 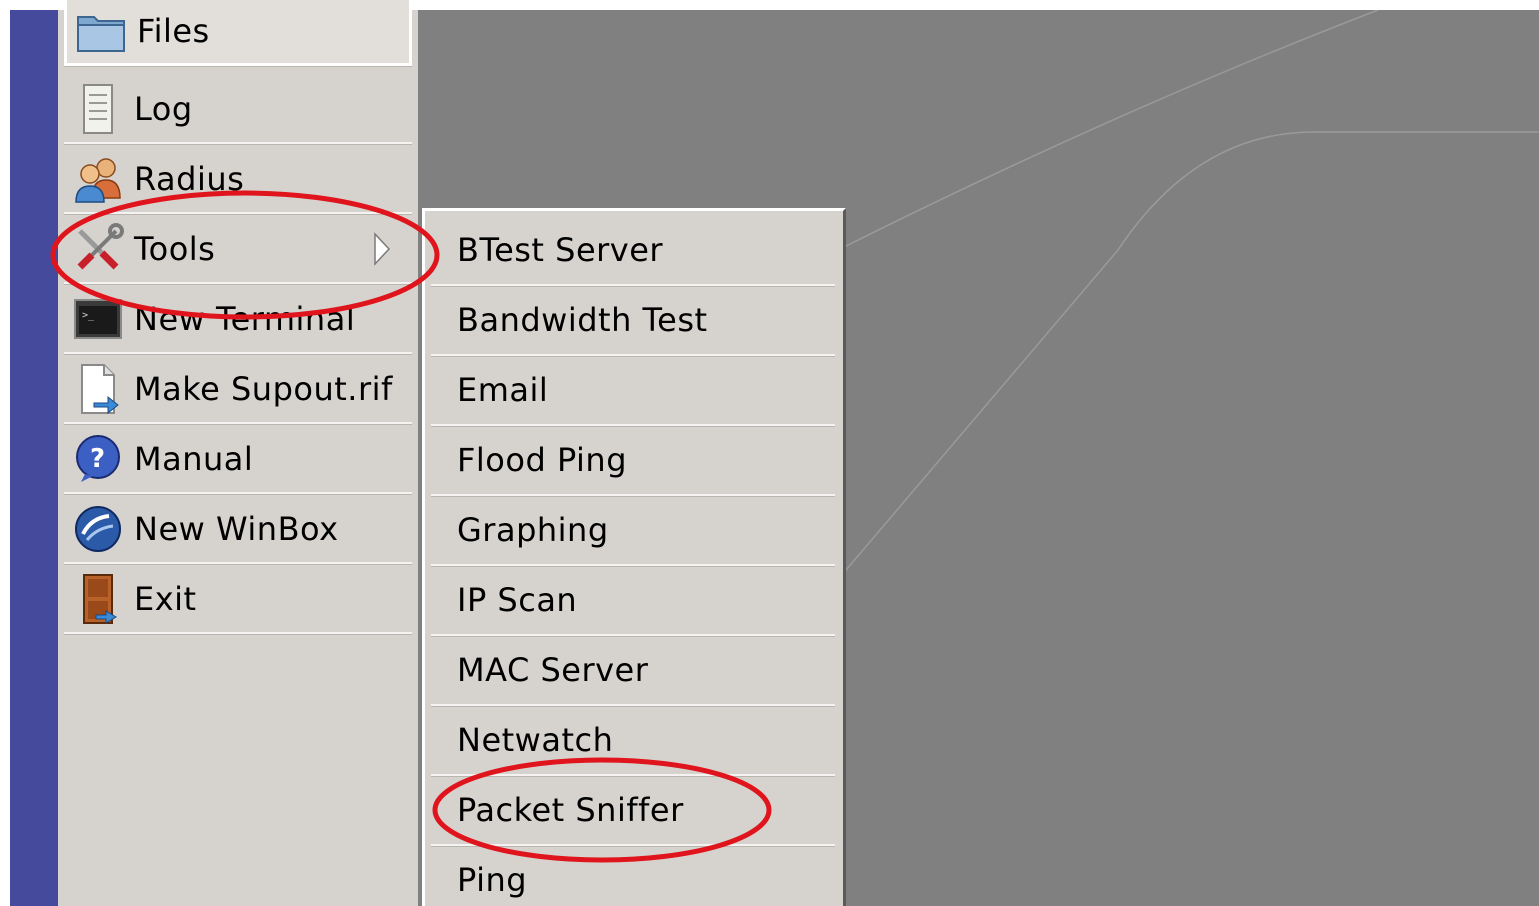 What do you see at coordinates (175, 249) in the screenshot?
I see `menu-label: Tools` at bounding box center [175, 249].